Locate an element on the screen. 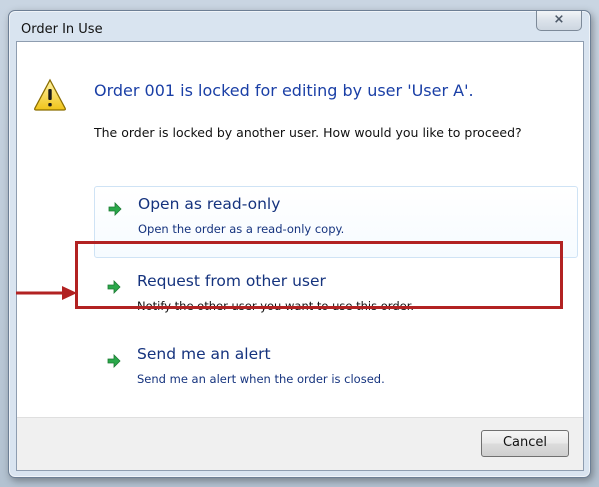 This screenshot has height=487, width=599. close-button: ⨯ is located at coordinates (559, 21).